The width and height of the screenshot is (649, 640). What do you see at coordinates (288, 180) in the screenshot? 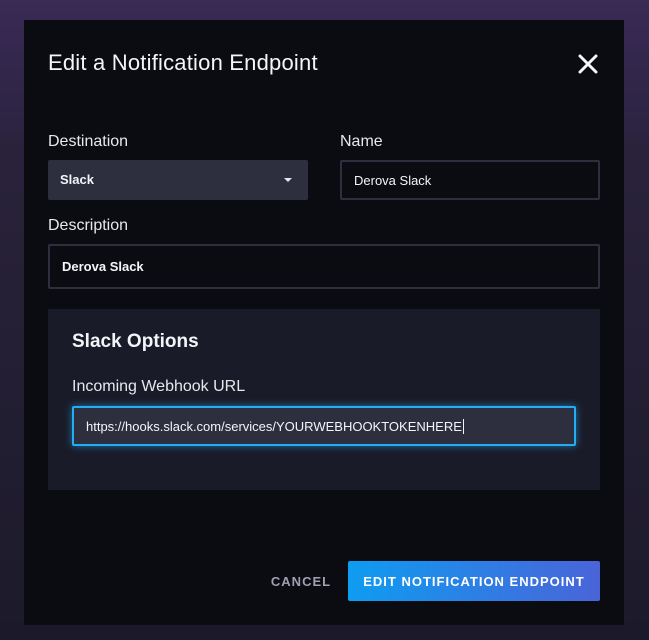
I see `caret-down-icon` at bounding box center [288, 180].